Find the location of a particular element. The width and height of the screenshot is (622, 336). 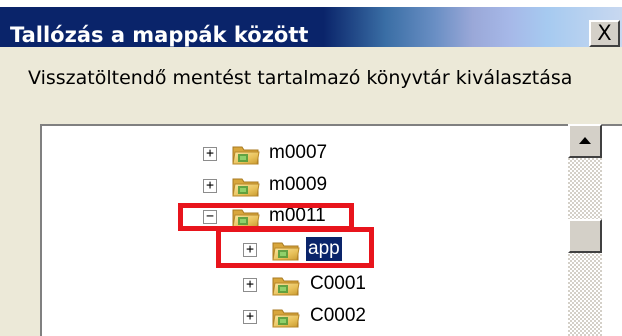

tree-node-label: C0001 is located at coordinates (338, 284).